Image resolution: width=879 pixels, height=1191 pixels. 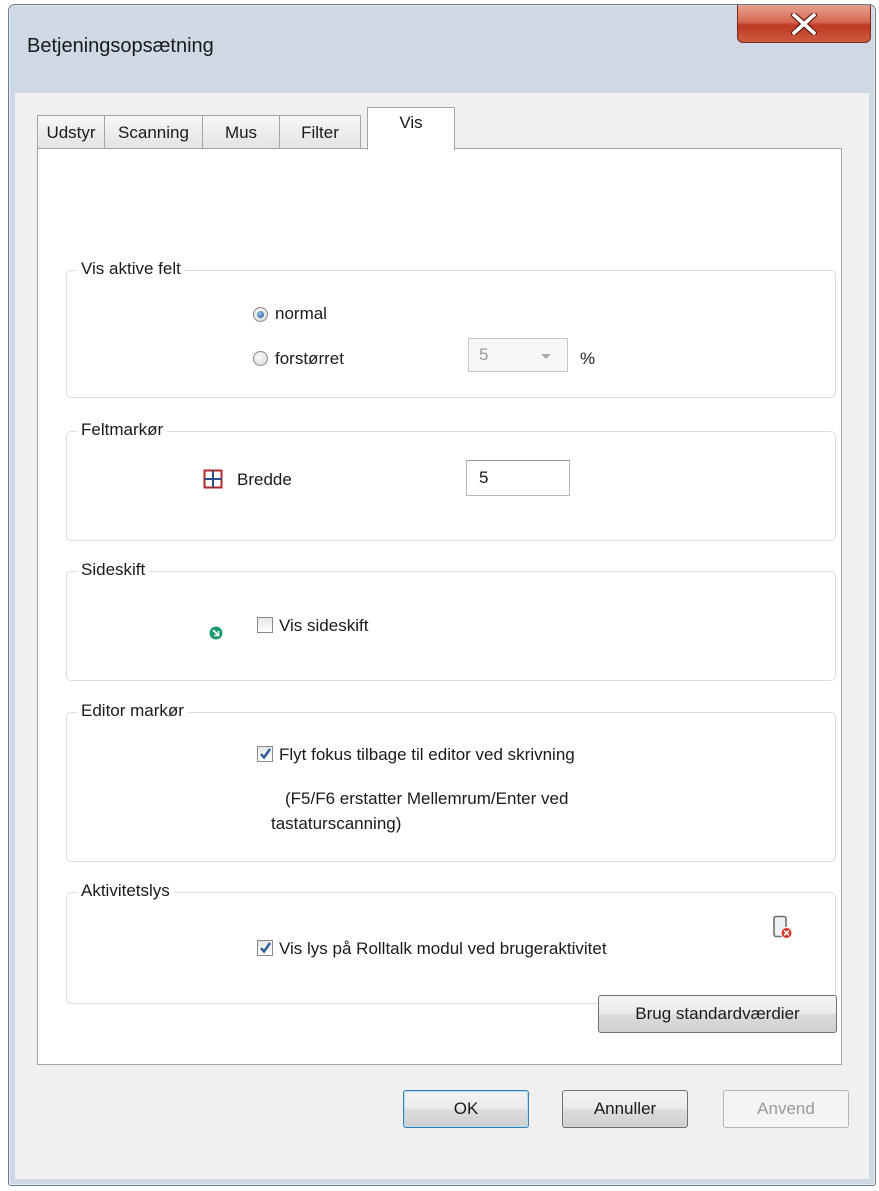 What do you see at coordinates (301, 314) in the screenshot?
I see `radio-normal-label: normal` at bounding box center [301, 314].